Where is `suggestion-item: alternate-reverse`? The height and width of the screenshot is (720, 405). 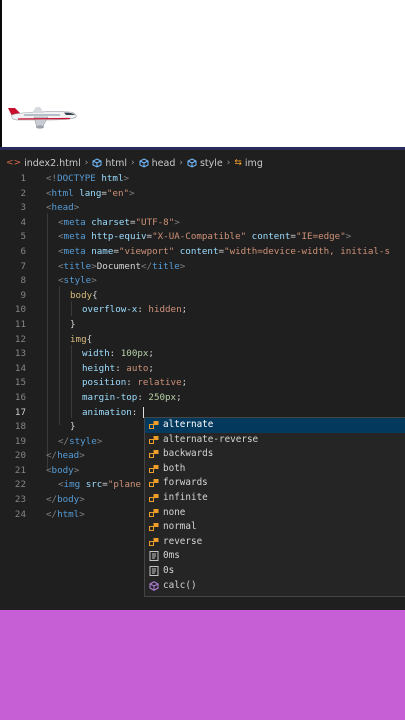 suggestion-item: alternate-reverse is located at coordinates (275, 440).